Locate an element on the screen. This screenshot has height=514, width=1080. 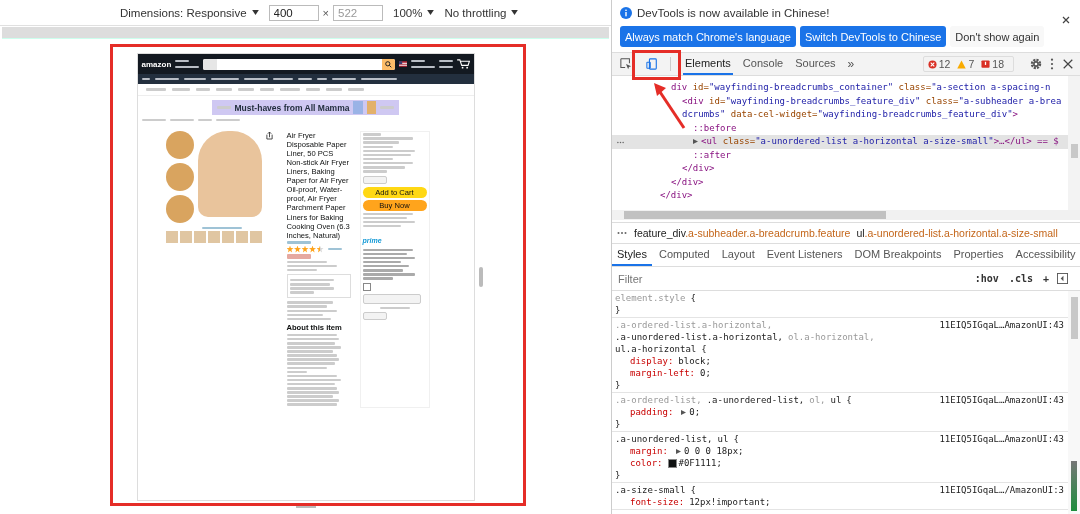
sidebar-tab: Computed is located at coordinates (684, 255).